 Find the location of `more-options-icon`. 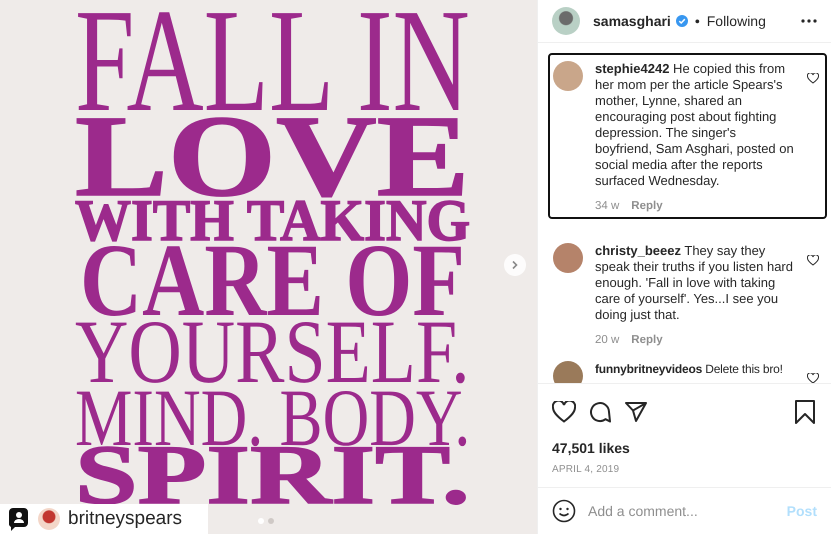

more-options-icon is located at coordinates (809, 21).